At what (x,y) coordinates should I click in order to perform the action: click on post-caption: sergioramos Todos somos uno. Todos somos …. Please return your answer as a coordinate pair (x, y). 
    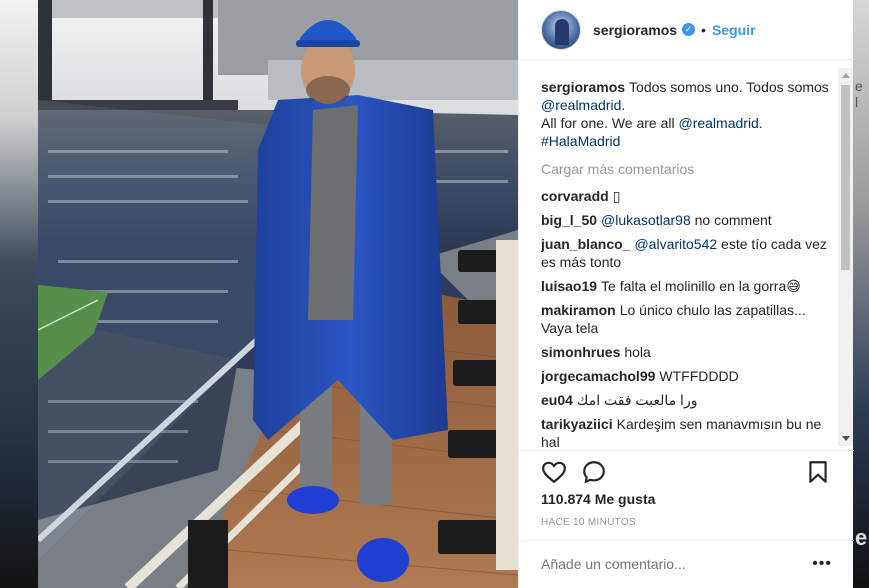
    Looking at the image, I should click on (689, 114).